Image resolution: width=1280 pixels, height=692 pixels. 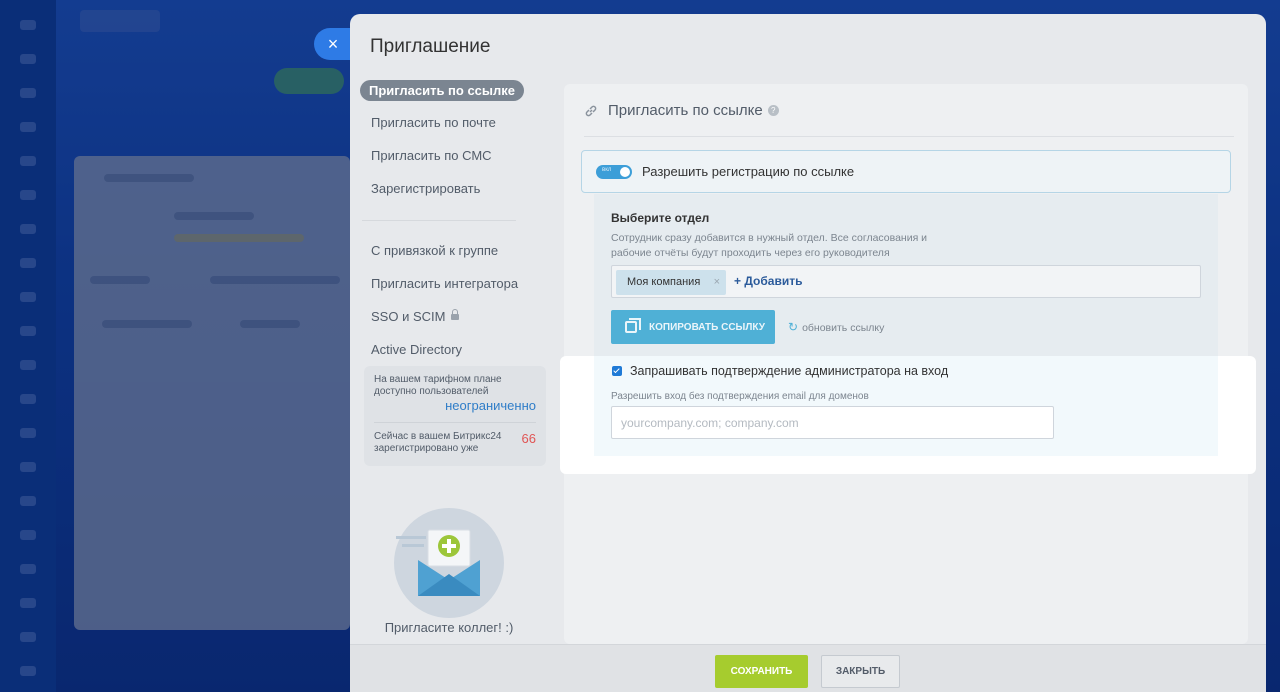 What do you see at coordinates (717, 282) in the screenshot?
I see `chip-remove-icon: ×` at bounding box center [717, 282].